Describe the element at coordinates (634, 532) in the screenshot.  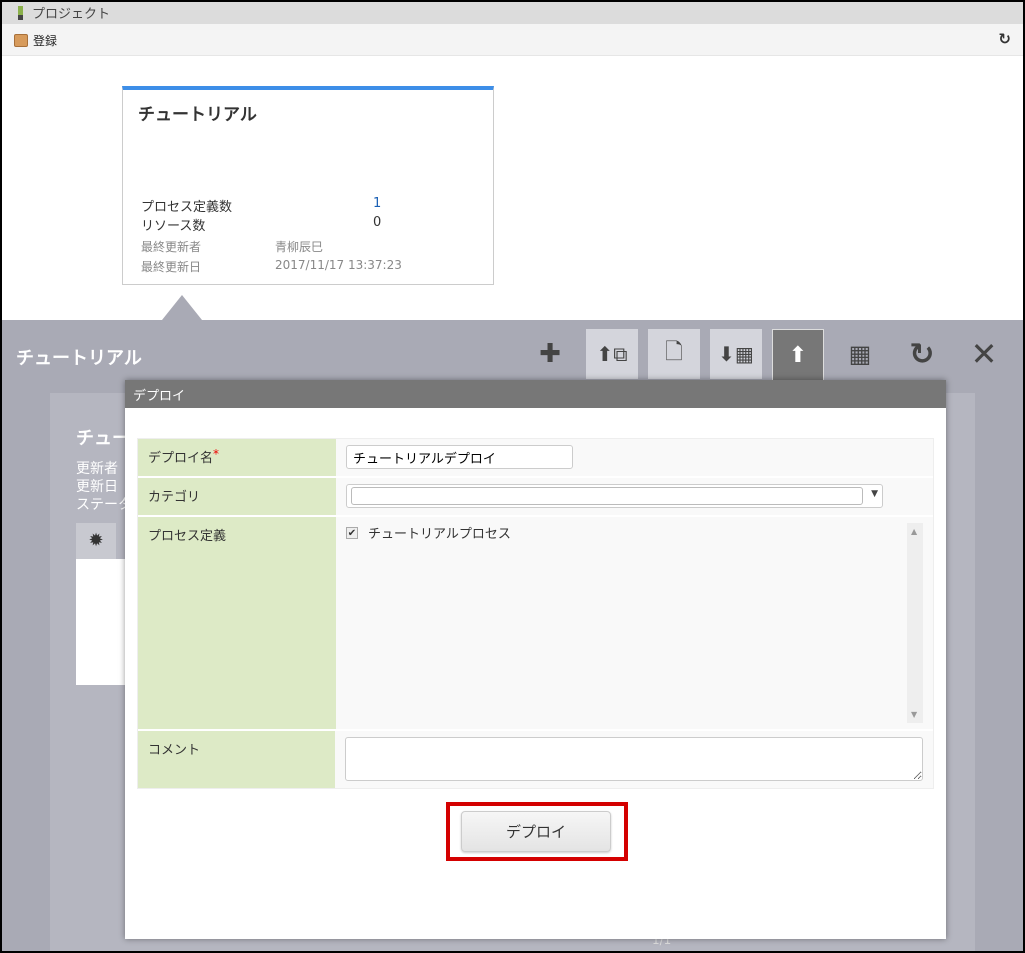
I see `process-checkbox-item: ✔ チュートリアルプロセス` at that location.